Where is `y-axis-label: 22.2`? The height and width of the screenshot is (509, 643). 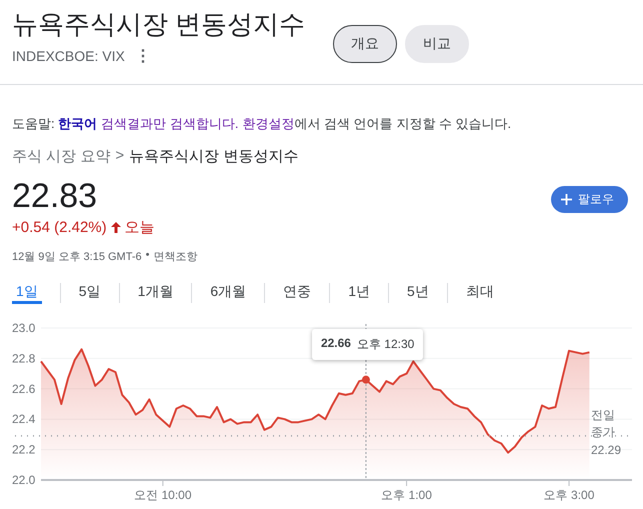 y-axis-label: 22.2 is located at coordinates (24, 449).